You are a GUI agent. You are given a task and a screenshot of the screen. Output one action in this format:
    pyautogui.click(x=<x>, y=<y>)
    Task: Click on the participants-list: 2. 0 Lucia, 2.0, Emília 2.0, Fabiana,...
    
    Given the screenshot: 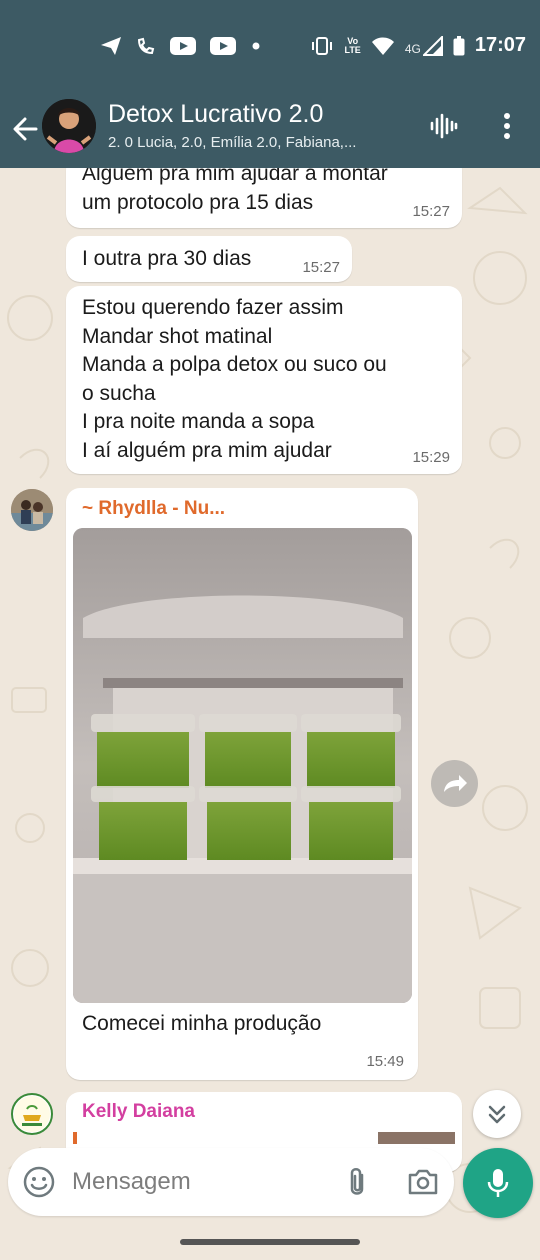 What is the action you would take?
    pyautogui.click(x=258, y=142)
    